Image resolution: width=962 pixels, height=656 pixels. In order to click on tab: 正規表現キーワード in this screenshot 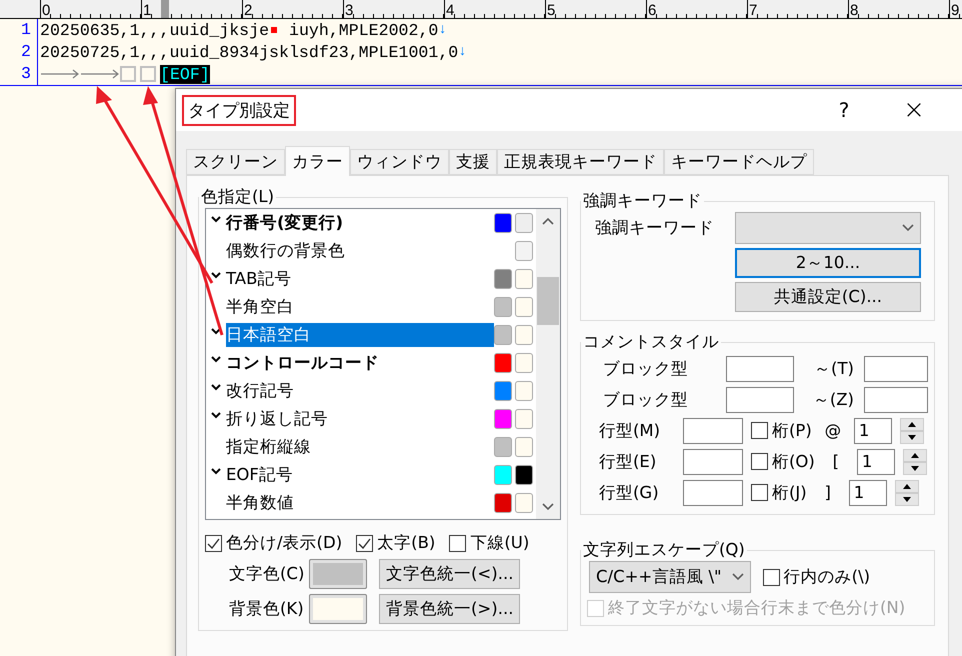, I will do `click(580, 162)`.